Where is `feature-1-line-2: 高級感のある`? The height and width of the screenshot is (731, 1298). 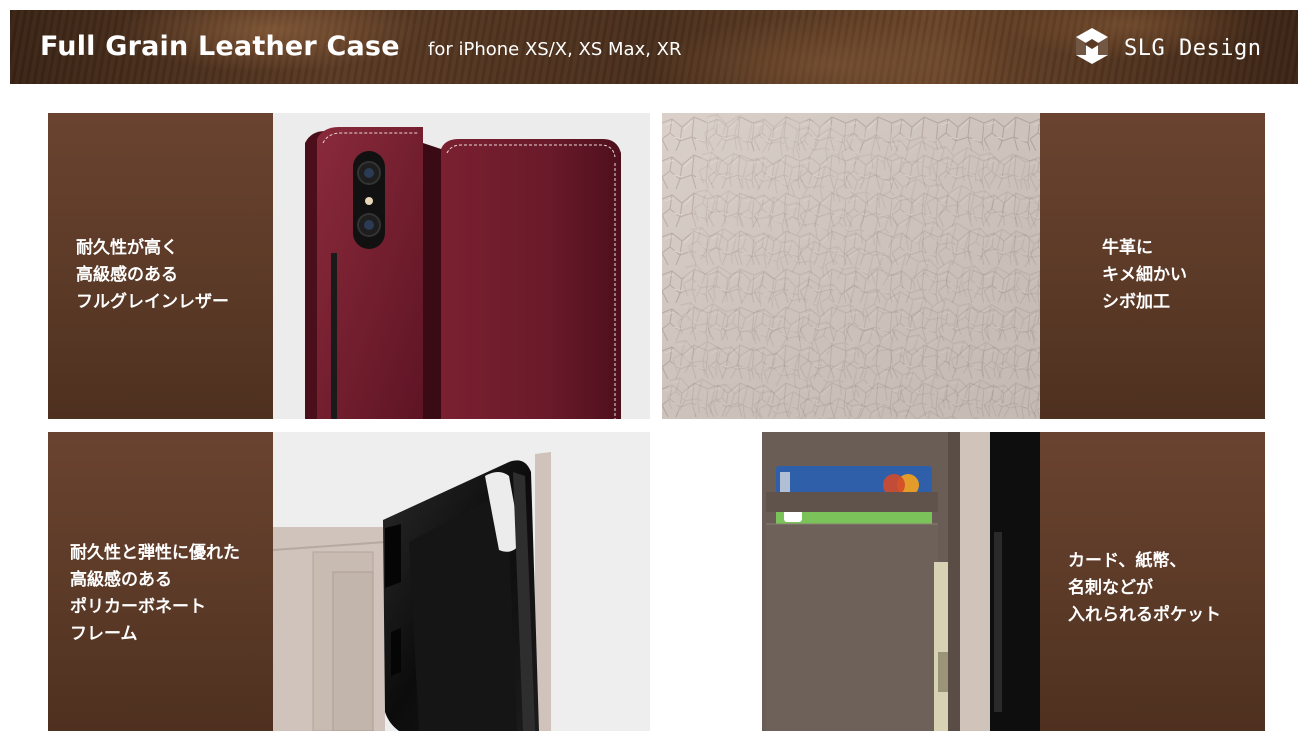 feature-1-line-2: 高級感のある is located at coordinates (127, 275).